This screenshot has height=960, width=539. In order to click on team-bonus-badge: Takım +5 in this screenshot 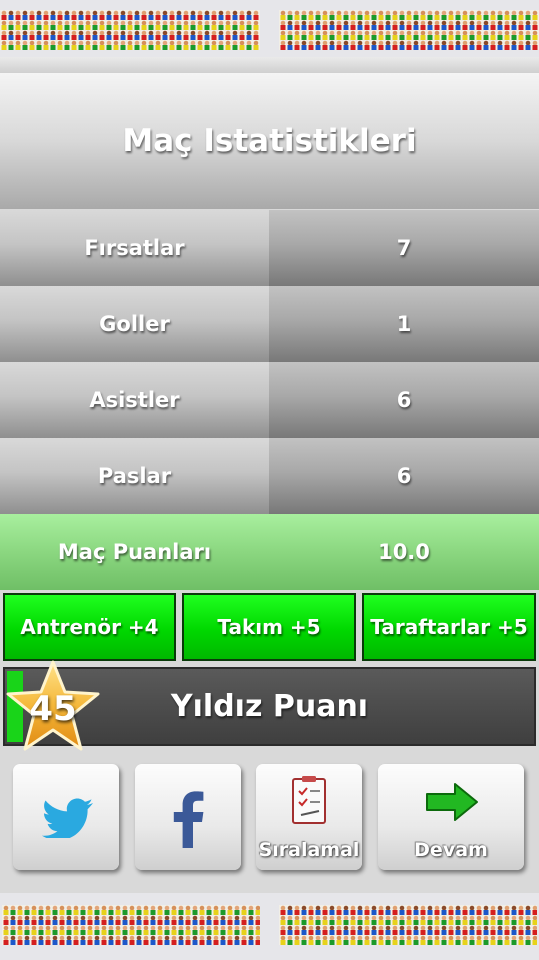, I will do `click(269, 627)`.